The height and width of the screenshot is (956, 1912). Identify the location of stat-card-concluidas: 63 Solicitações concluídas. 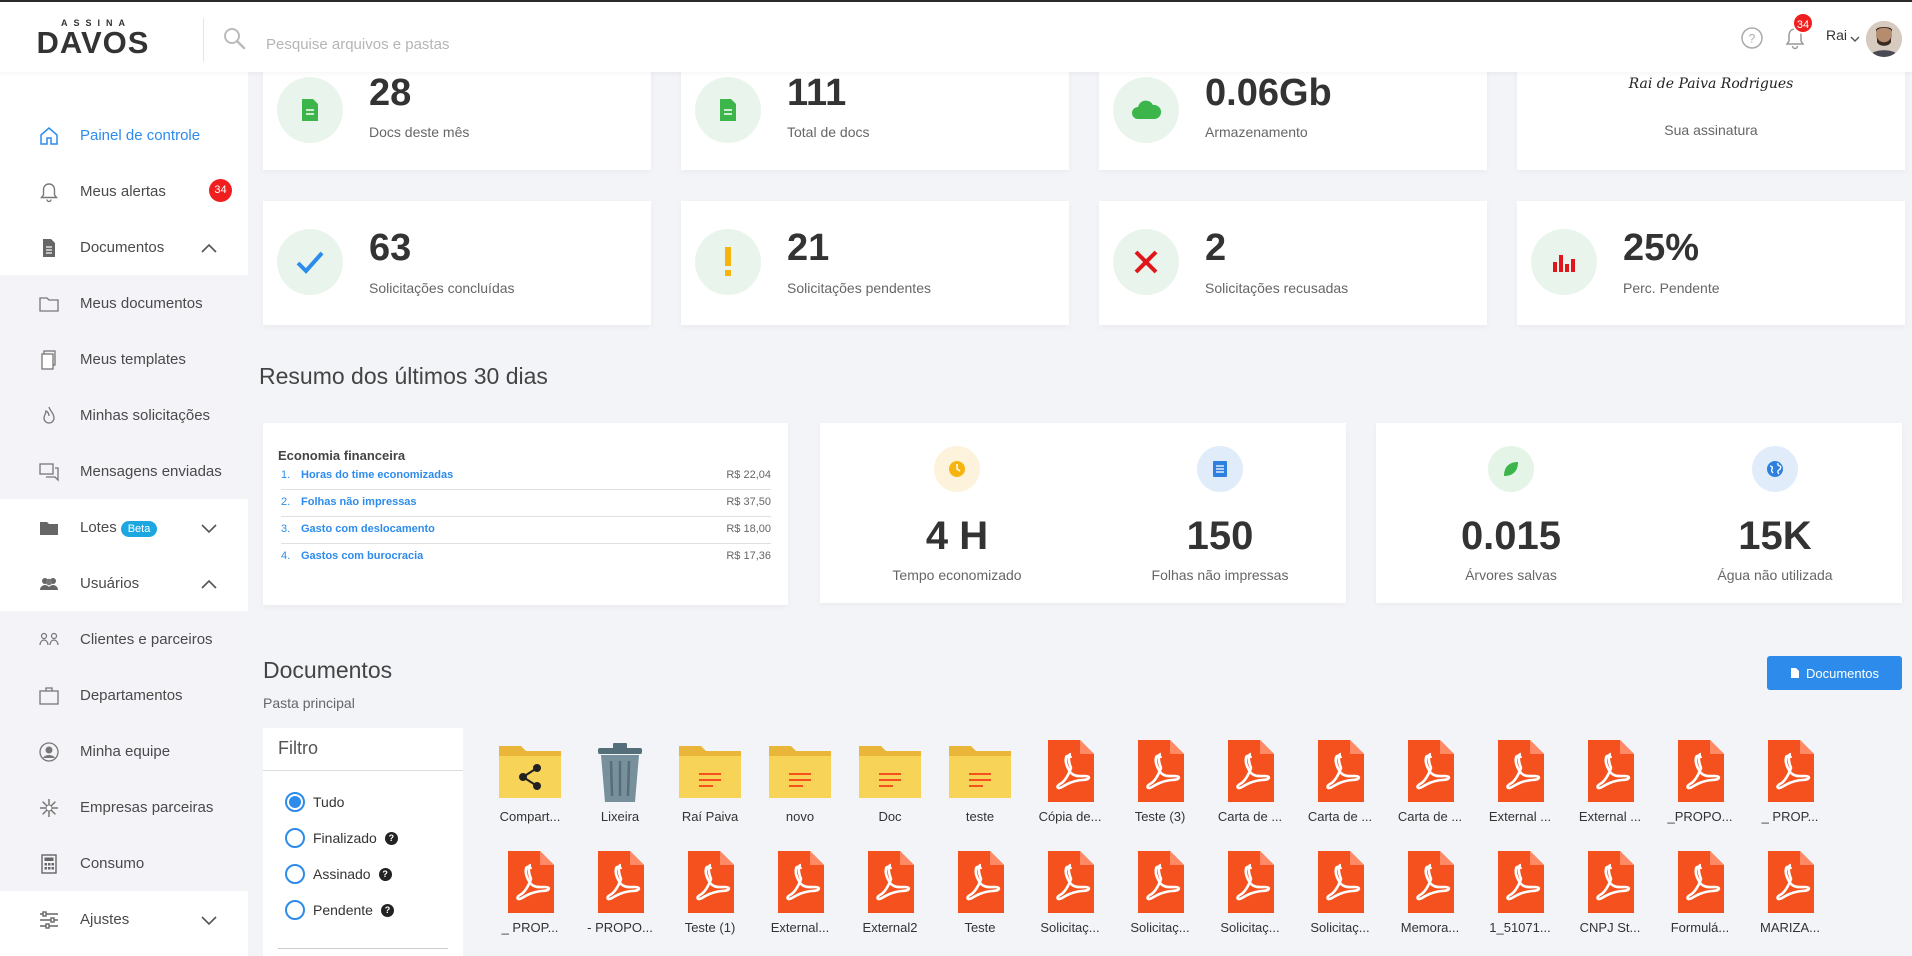
(457, 263).